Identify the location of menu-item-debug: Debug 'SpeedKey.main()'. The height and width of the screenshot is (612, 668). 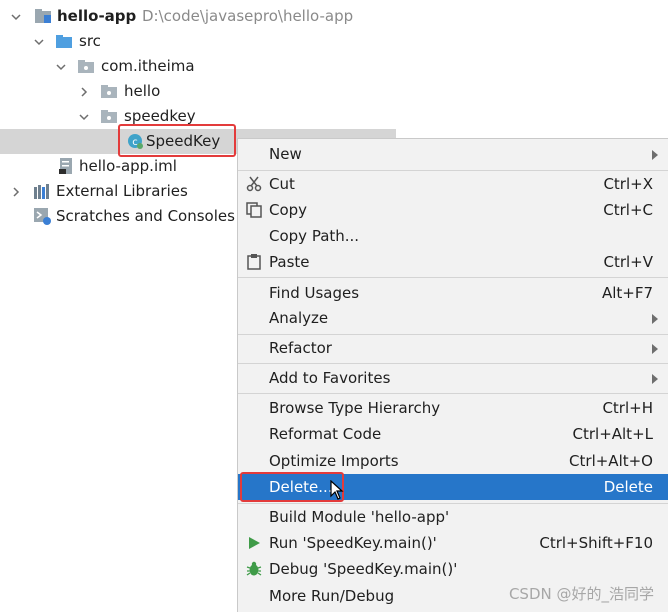
(453, 569).